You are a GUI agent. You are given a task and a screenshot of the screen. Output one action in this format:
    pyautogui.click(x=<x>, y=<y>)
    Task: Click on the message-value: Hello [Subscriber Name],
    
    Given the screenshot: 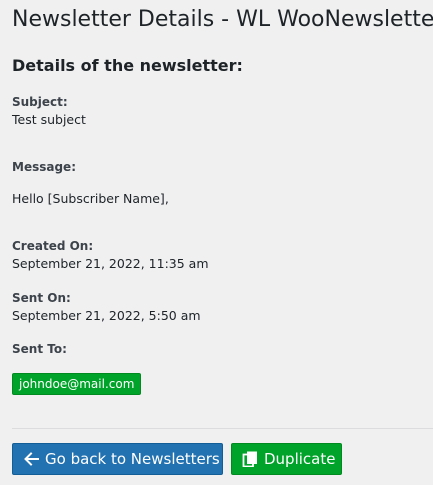 What is the action you would take?
    pyautogui.click(x=90, y=198)
    